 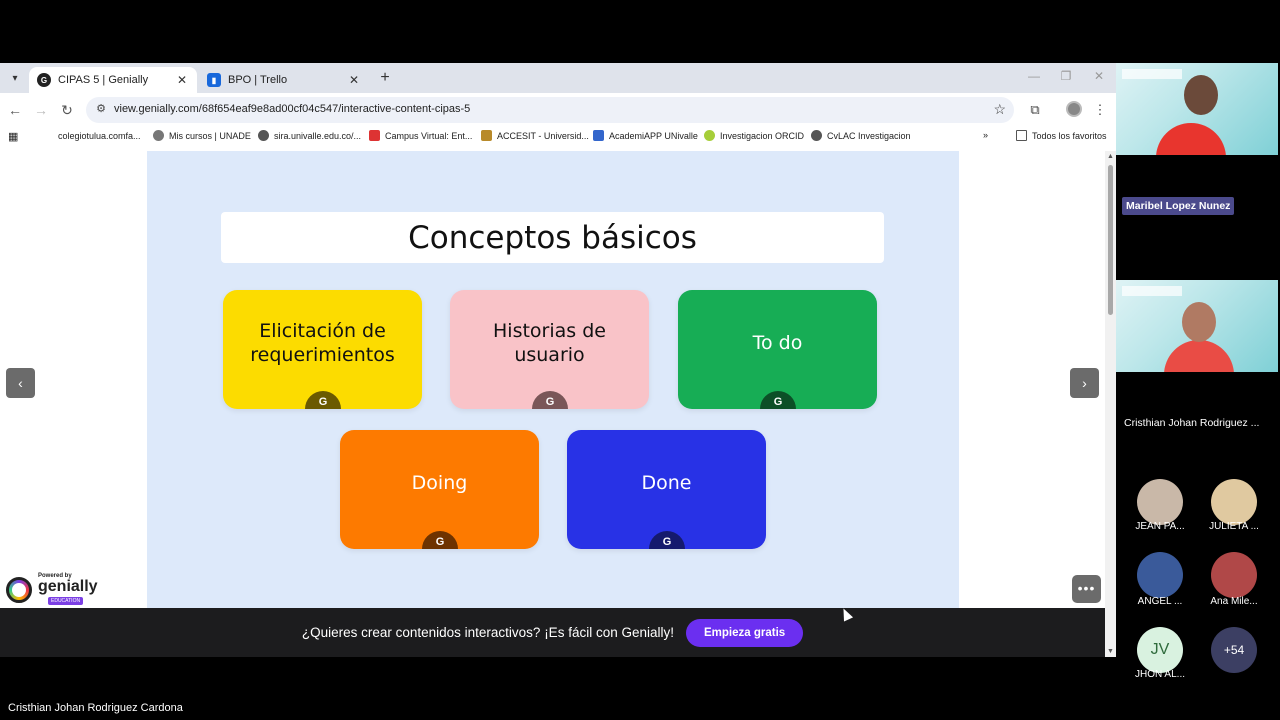 I want to click on card-todo: To do G, so click(x=777, y=349).